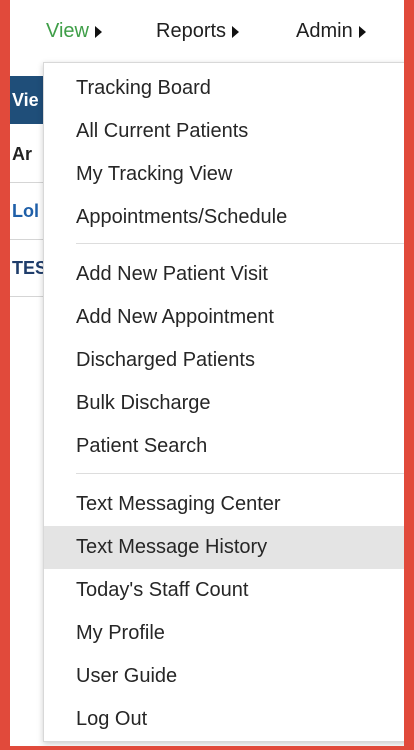 This screenshot has height=750, width=414. Describe the element at coordinates (224, 547) in the screenshot. I see `menu-item-text-message-history: Text Message History` at that location.